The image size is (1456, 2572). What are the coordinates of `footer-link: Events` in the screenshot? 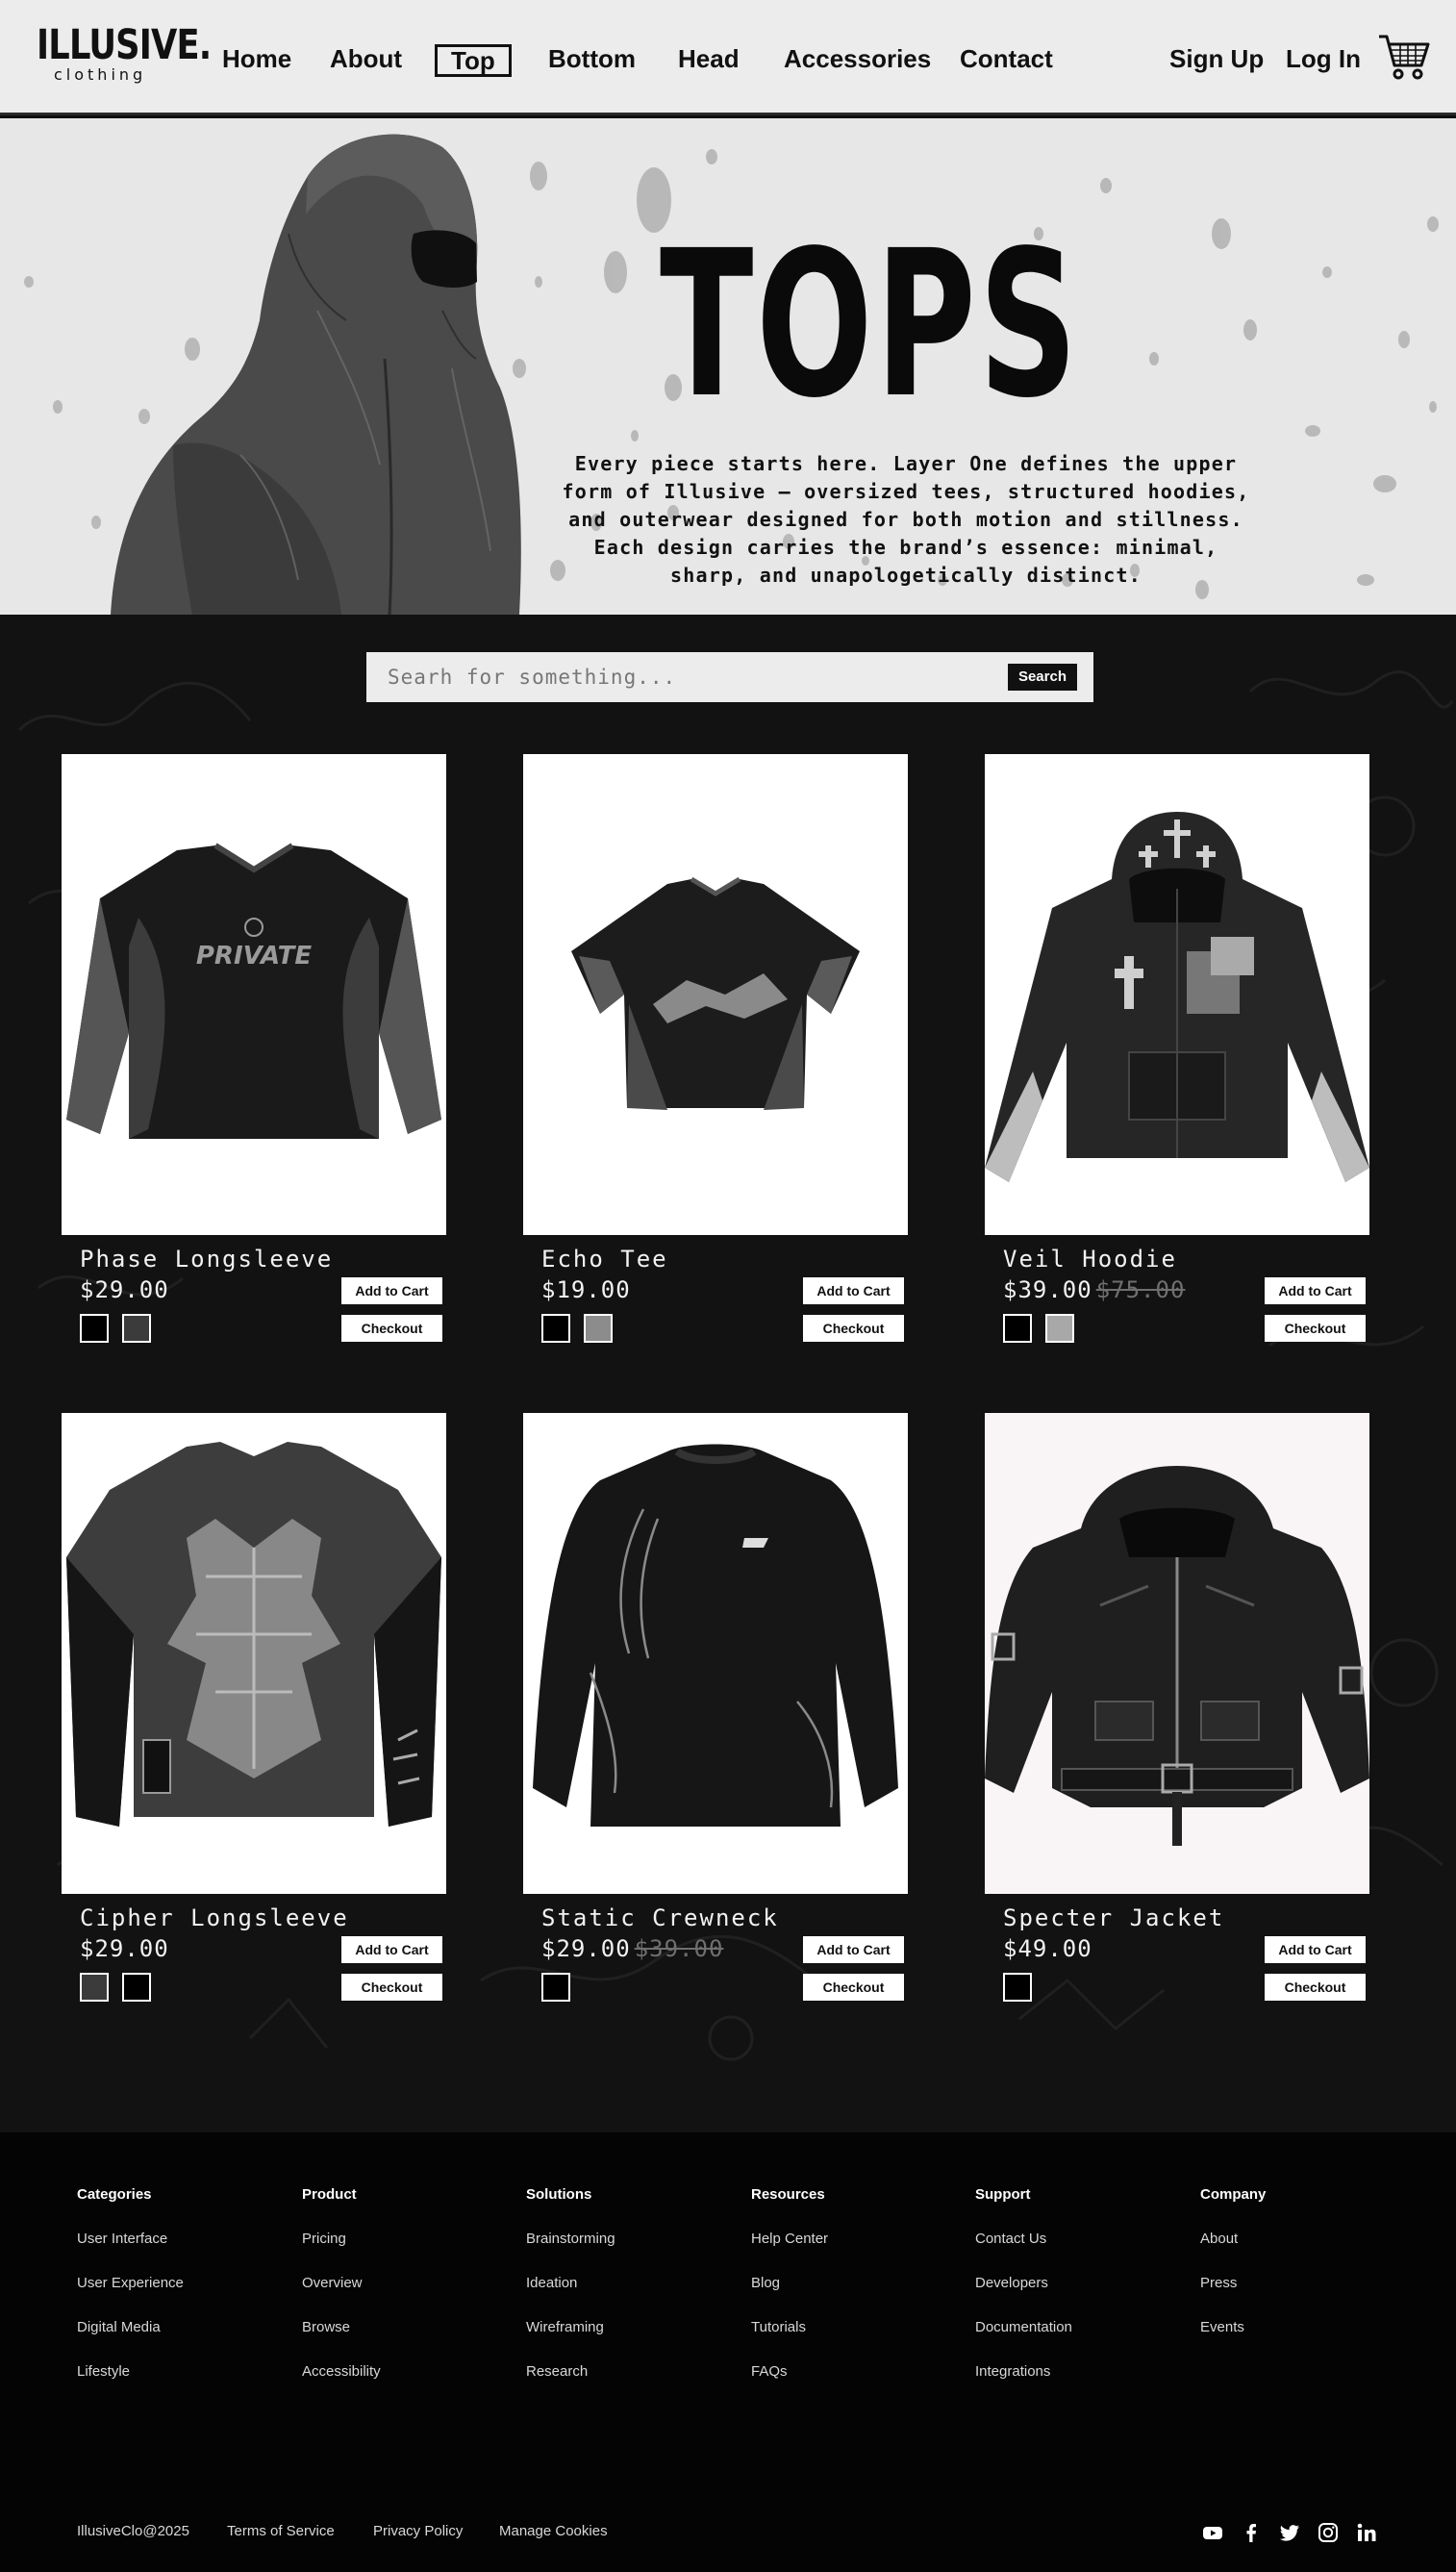 It's located at (1233, 2327).